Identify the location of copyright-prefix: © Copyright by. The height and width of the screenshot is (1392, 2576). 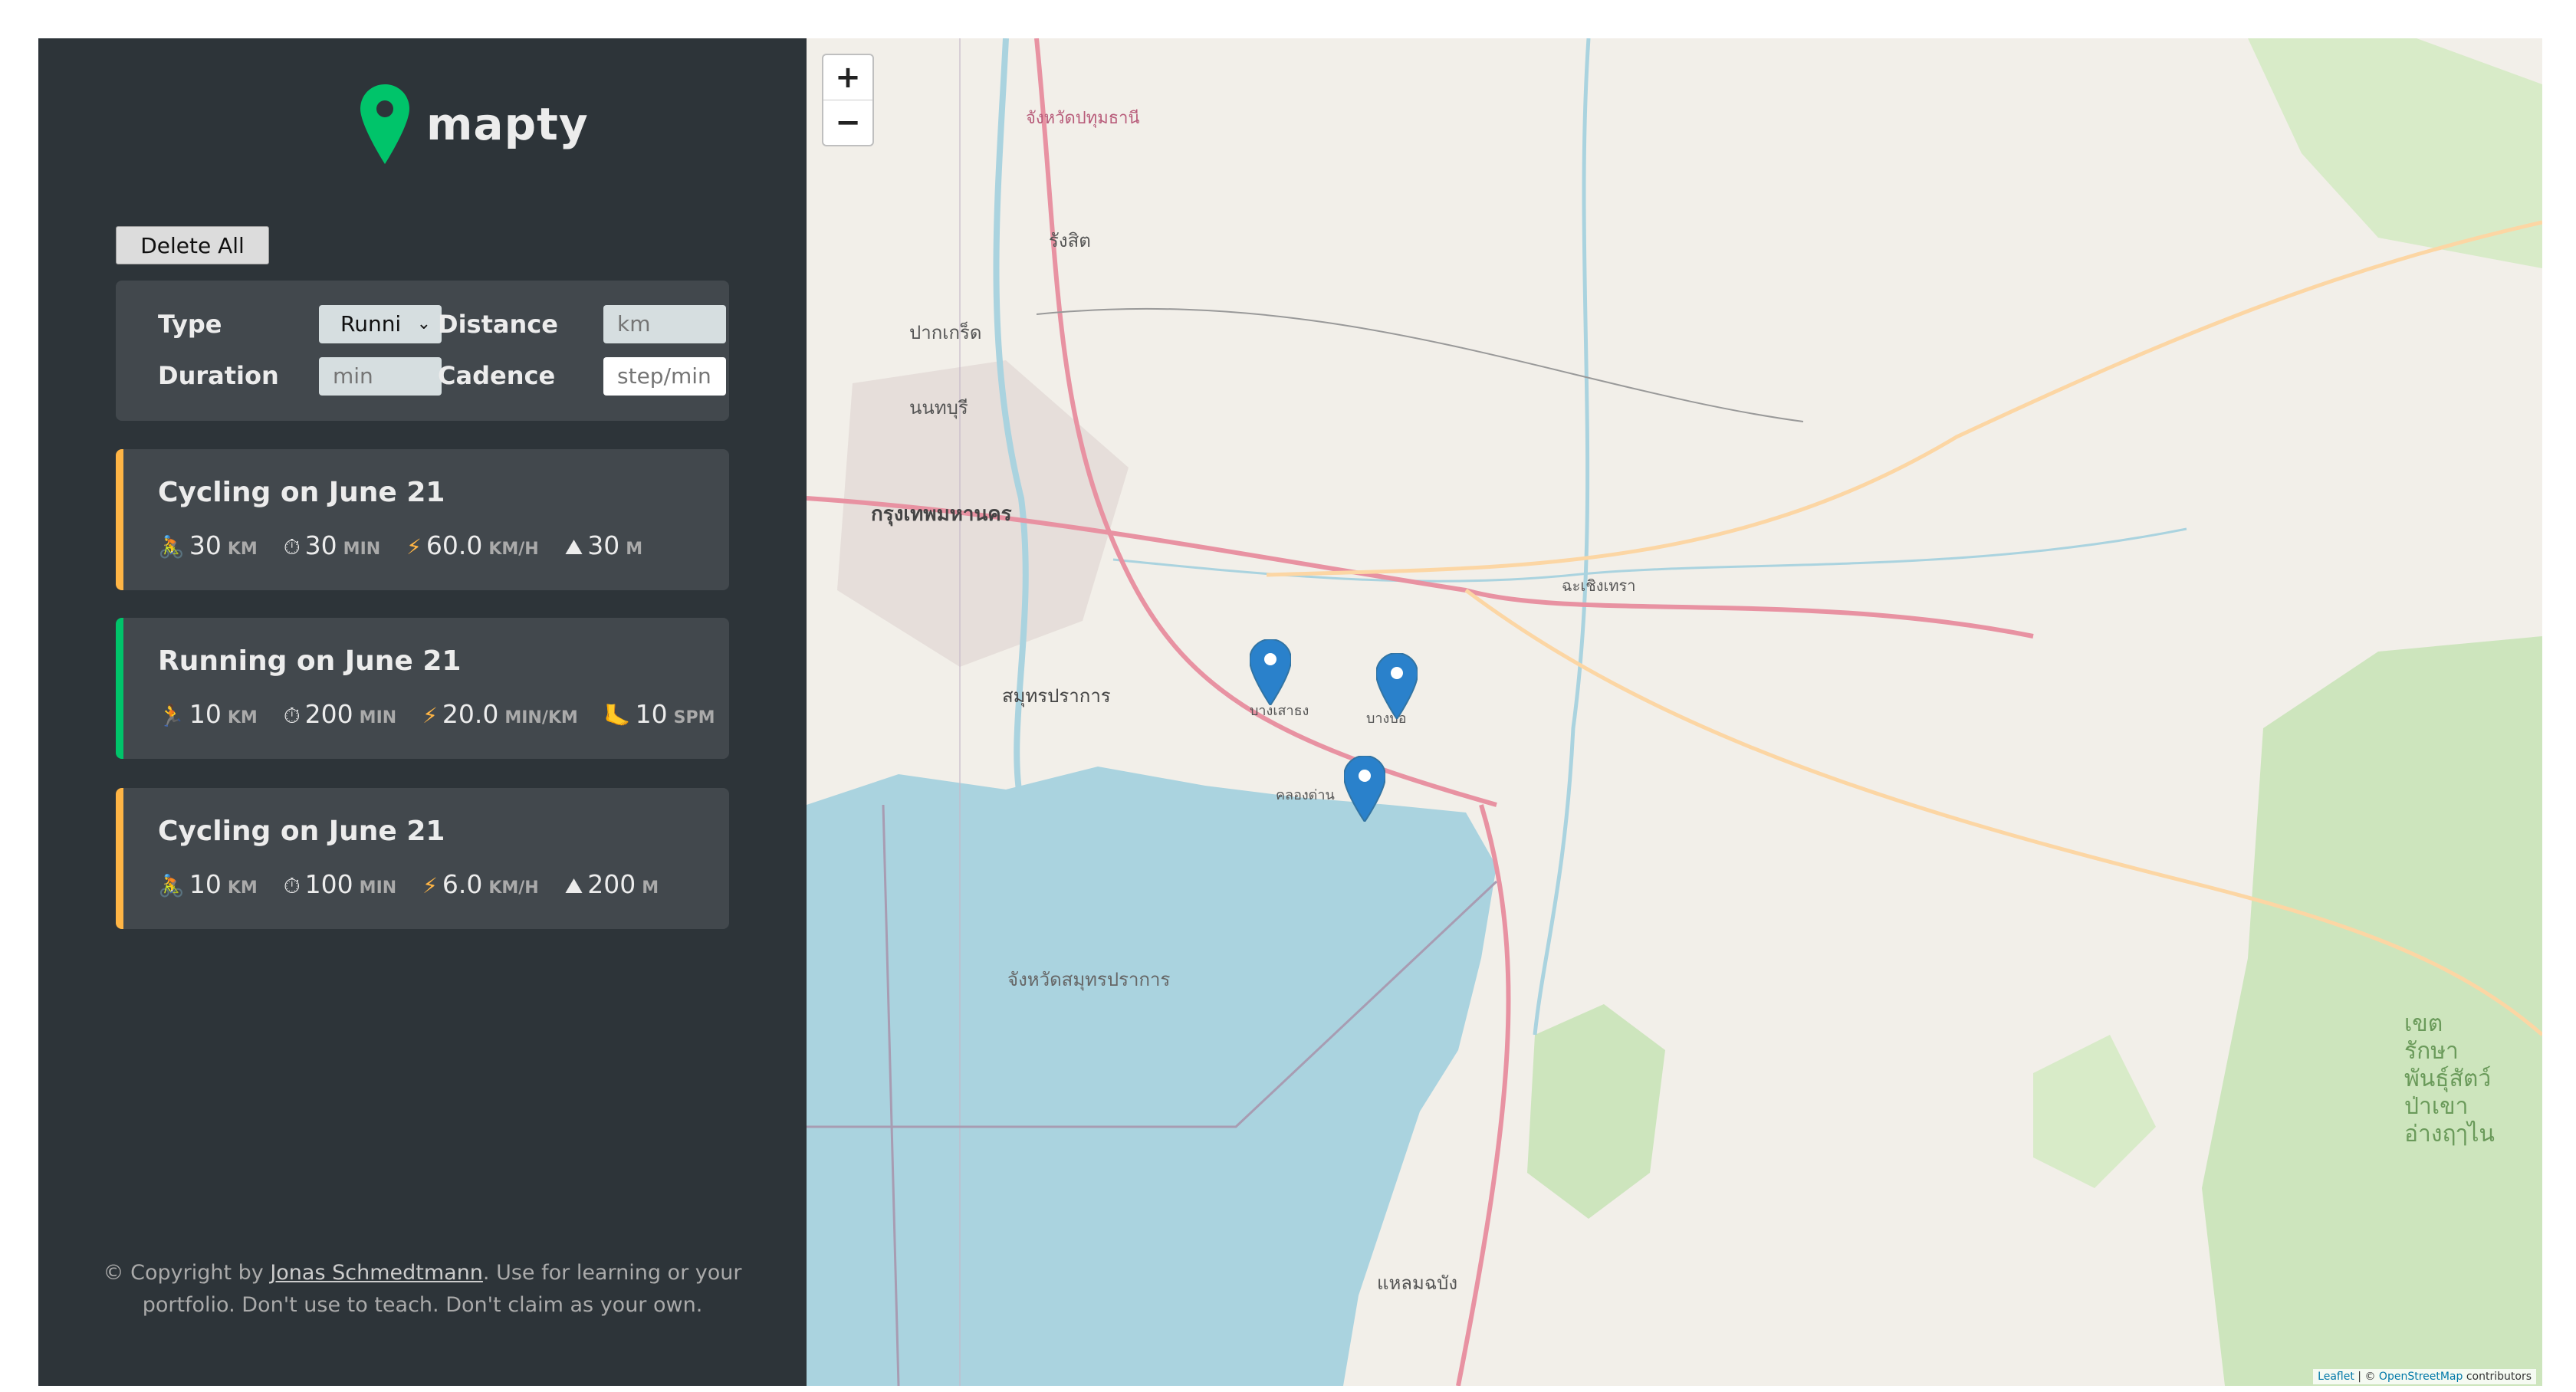
(187, 1273).